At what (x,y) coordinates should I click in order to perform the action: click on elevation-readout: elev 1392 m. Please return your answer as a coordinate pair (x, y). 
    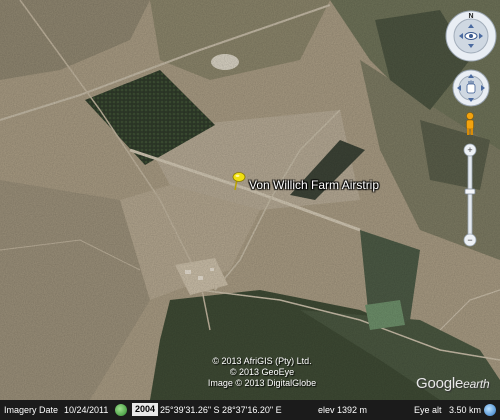
    Looking at the image, I should click on (343, 410).